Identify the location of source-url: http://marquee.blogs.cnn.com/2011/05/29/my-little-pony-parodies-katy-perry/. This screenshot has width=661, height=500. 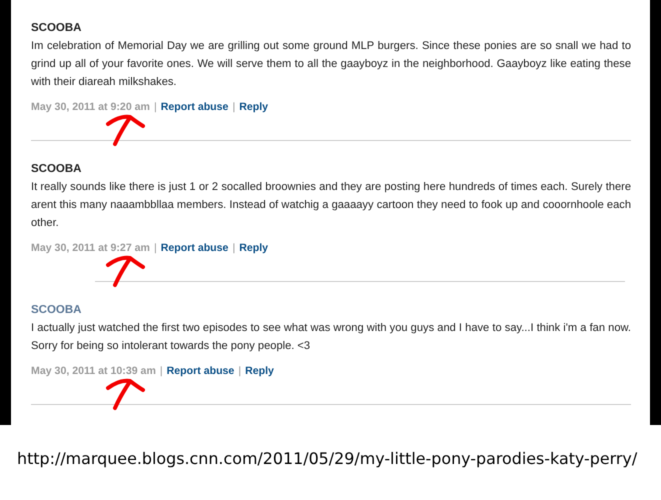
(327, 458).